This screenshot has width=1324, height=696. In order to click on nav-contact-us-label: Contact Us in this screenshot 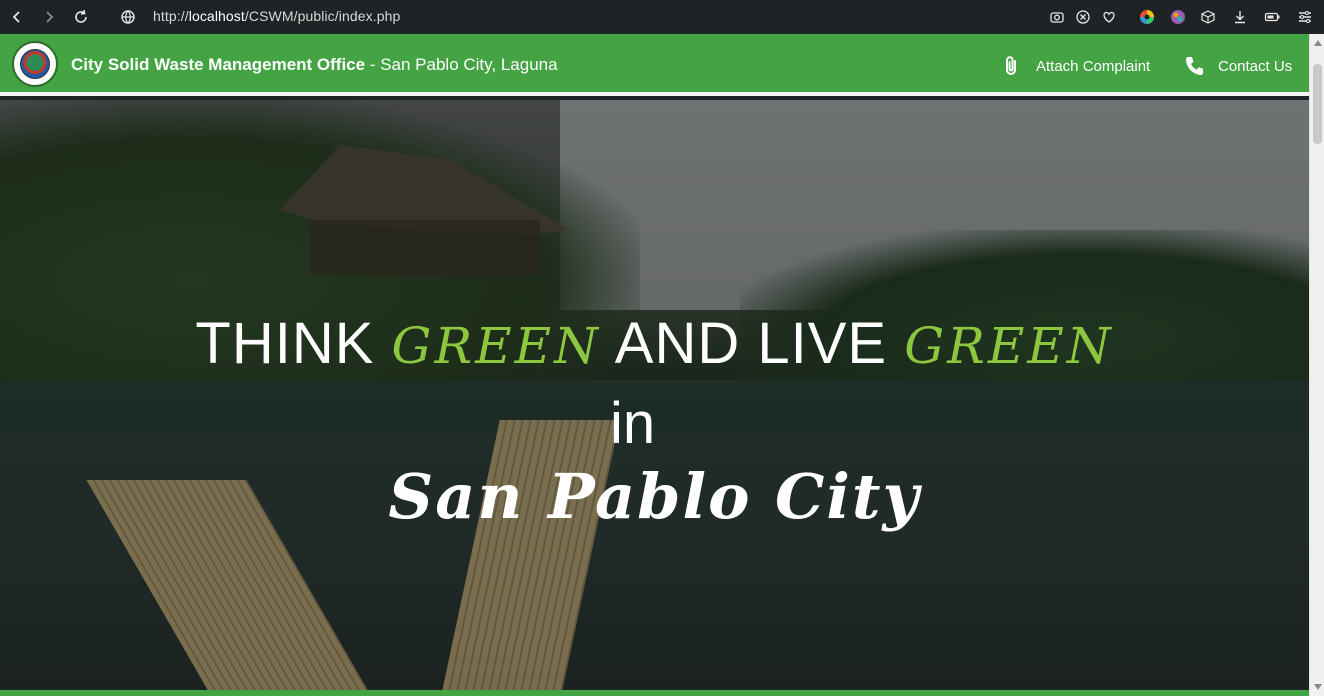, I will do `click(1255, 66)`.